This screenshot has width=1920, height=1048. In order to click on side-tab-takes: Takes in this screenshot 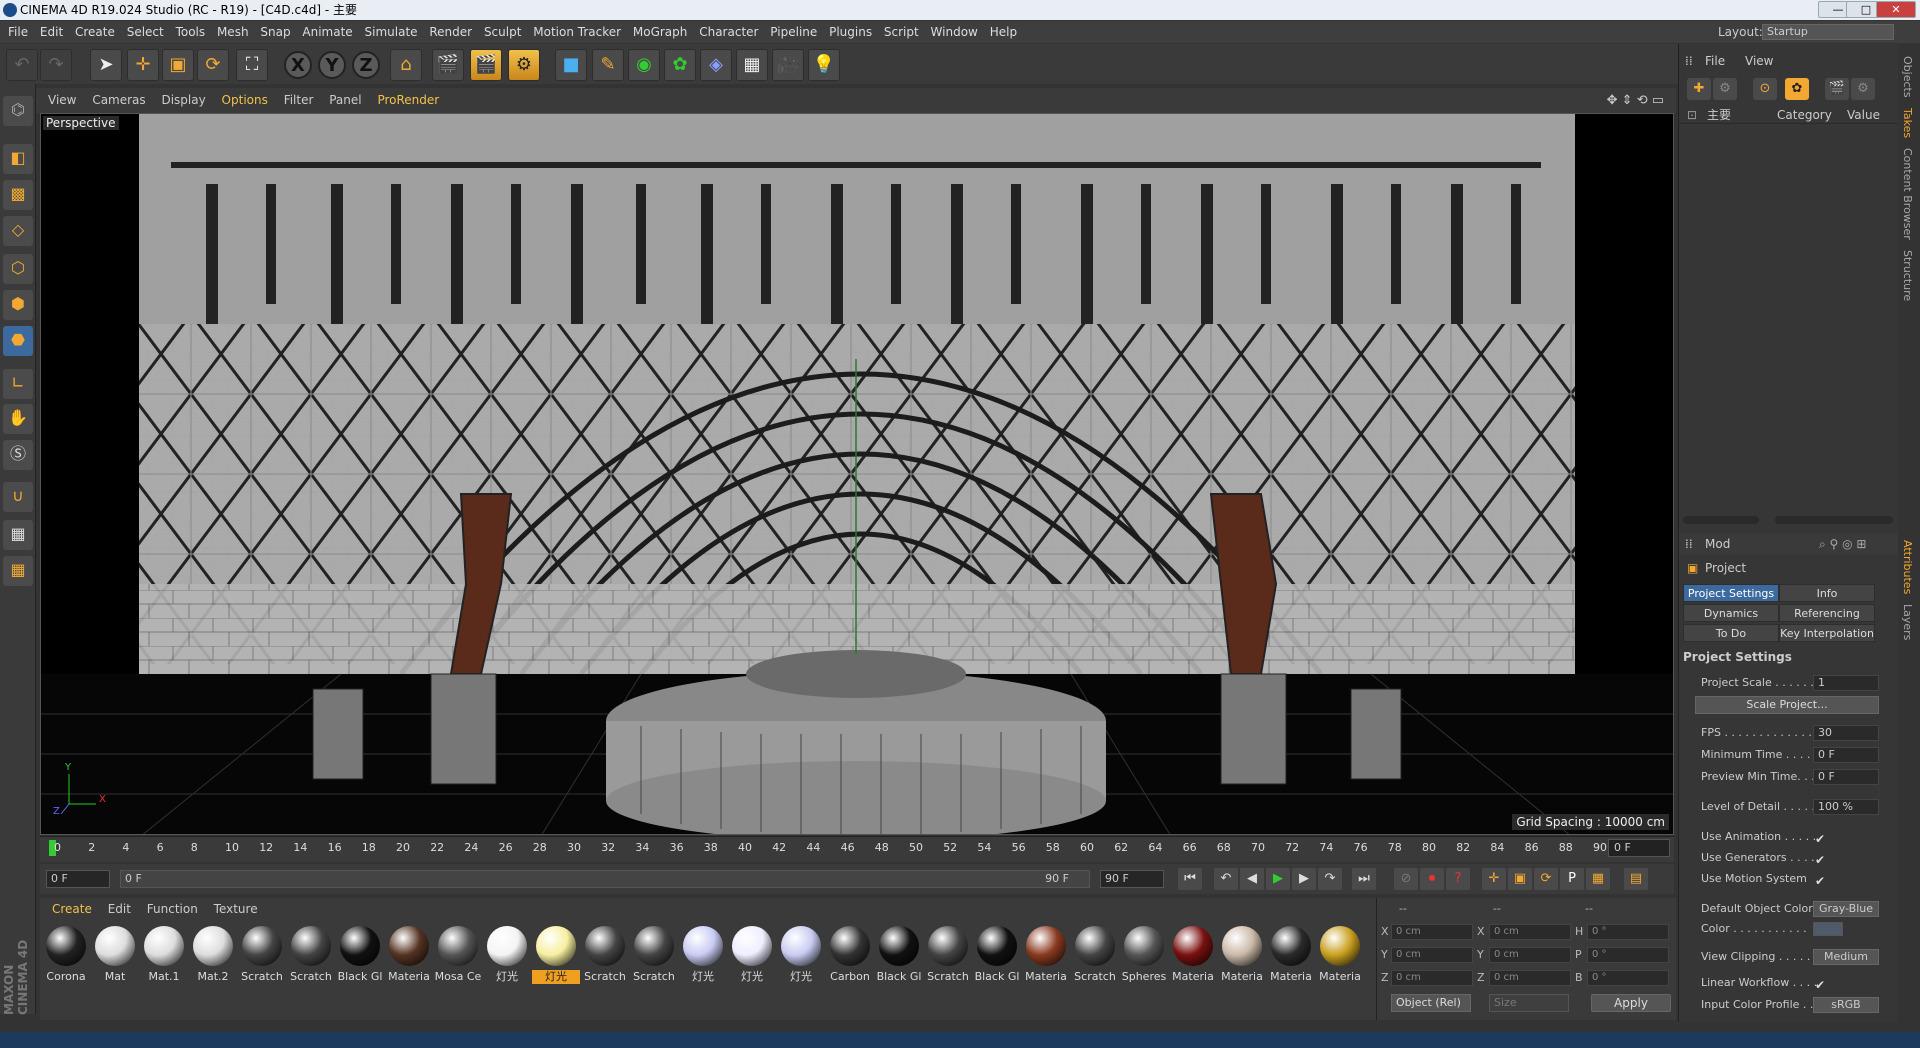, I will do `click(1907, 123)`.